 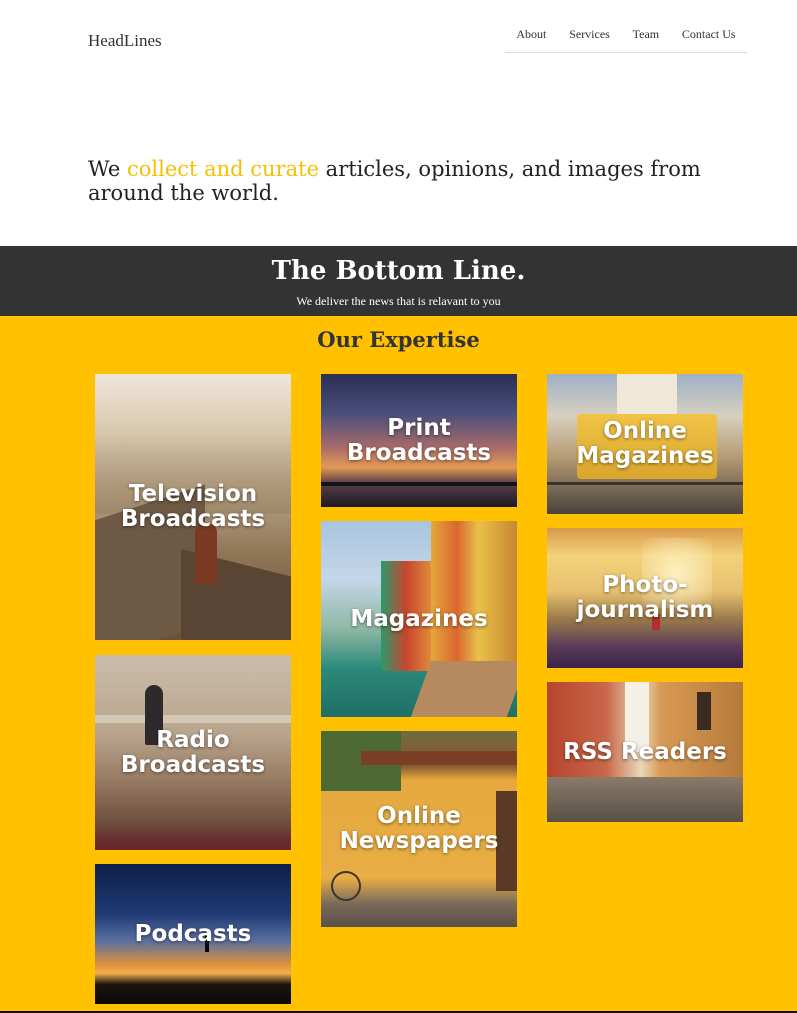 What do you see at coordinates (589, 34) in the screenshot?
I see `nav-services: Services` at bounding box center [589, 34].